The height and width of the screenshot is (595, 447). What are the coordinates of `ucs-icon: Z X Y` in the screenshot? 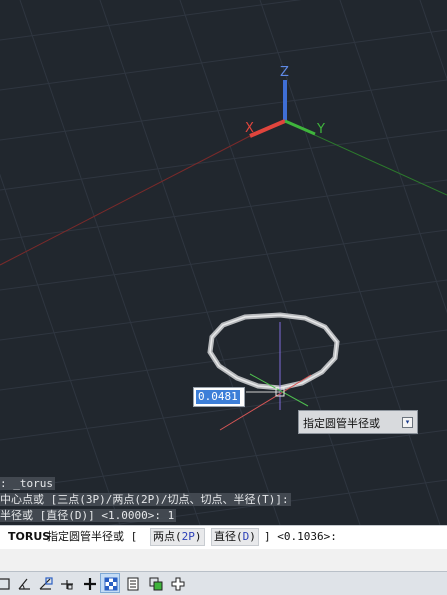 It's located at (285, 101).